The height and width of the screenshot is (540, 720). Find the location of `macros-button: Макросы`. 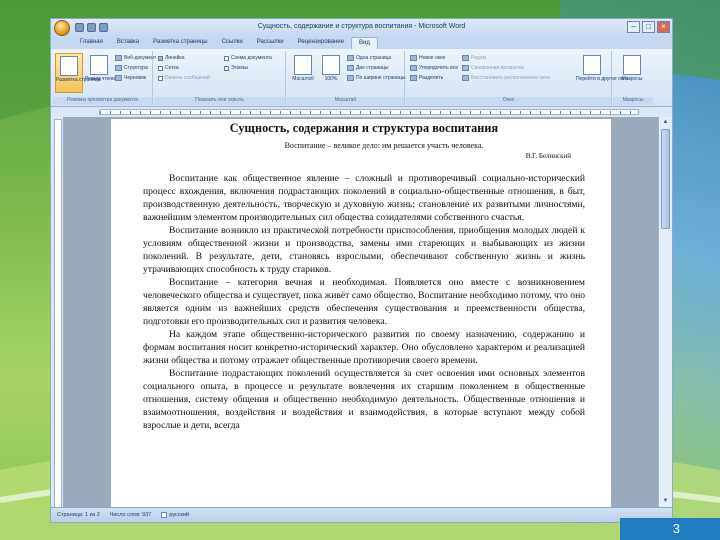

macros-button: Макросы is located at coordinates (632, 73).